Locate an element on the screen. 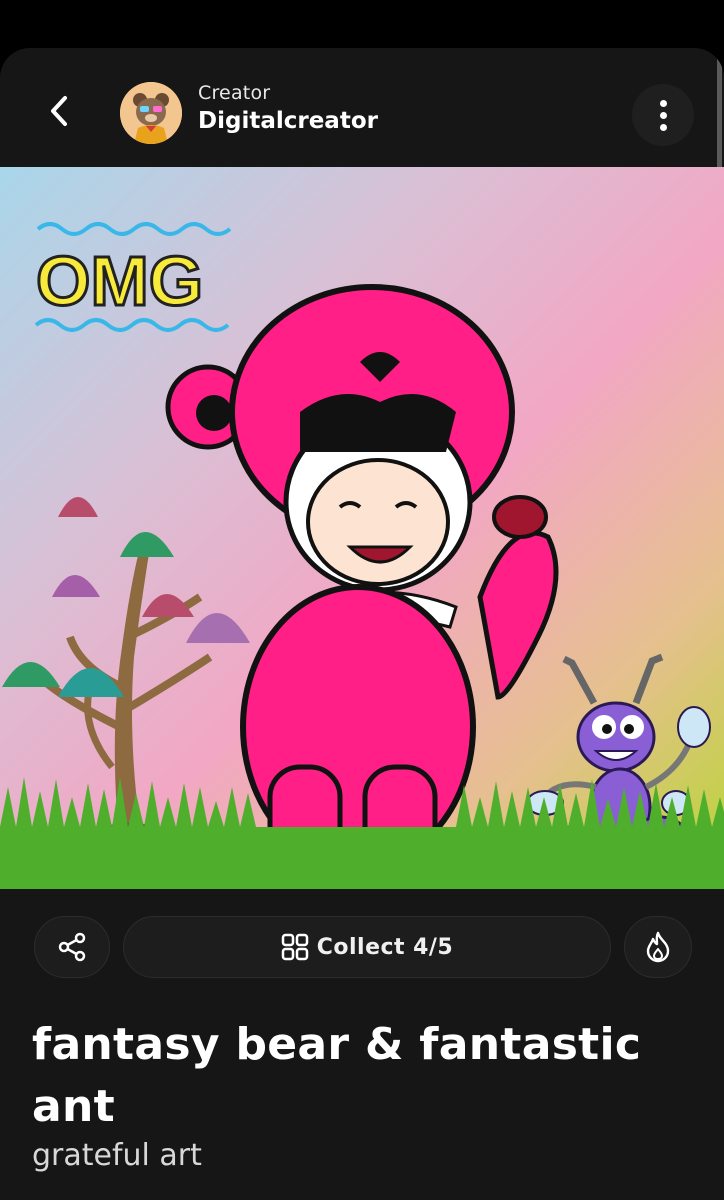 This screenshot has width=724, height=1200. share-button is located at coordinates (72, 947).